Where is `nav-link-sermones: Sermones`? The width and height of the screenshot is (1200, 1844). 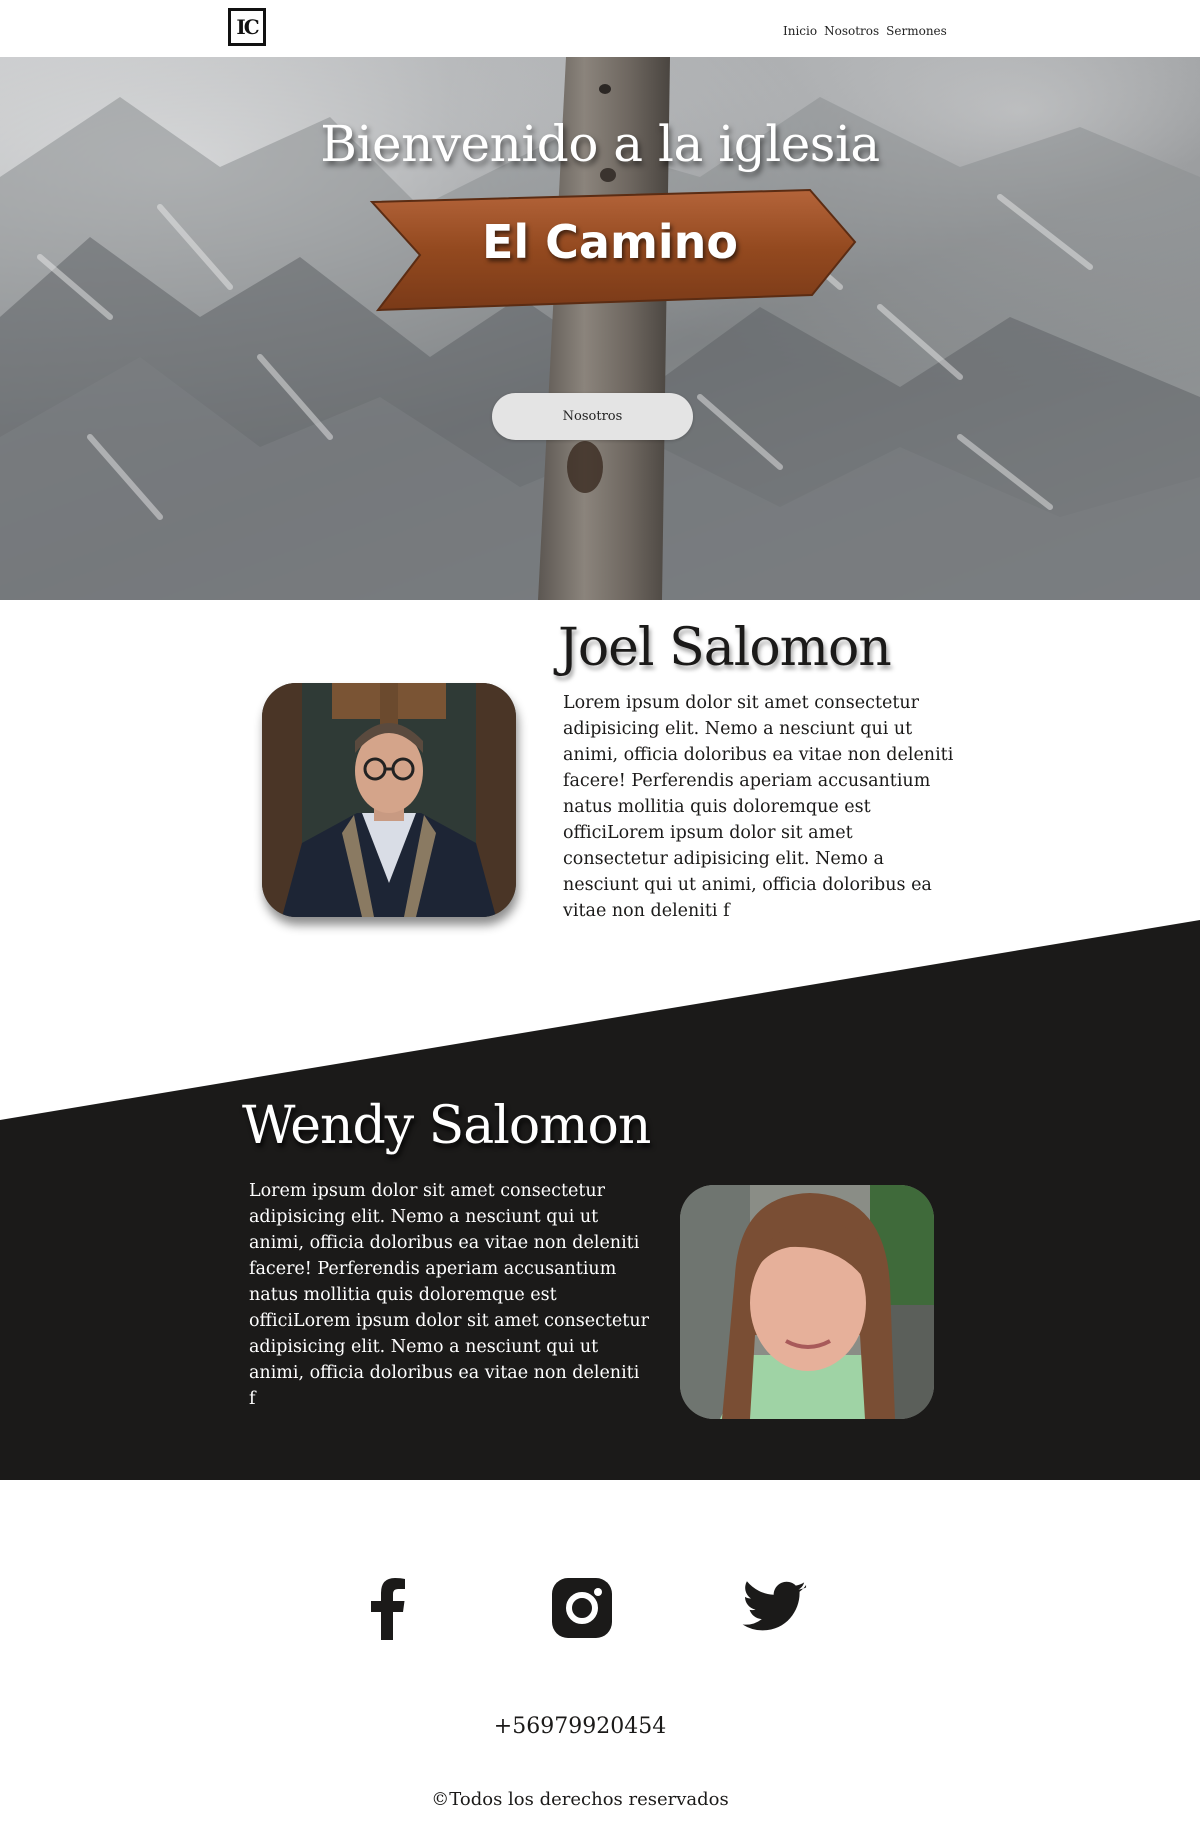
nav-link-sermones: Sermones is located at coordinates (916, 31).